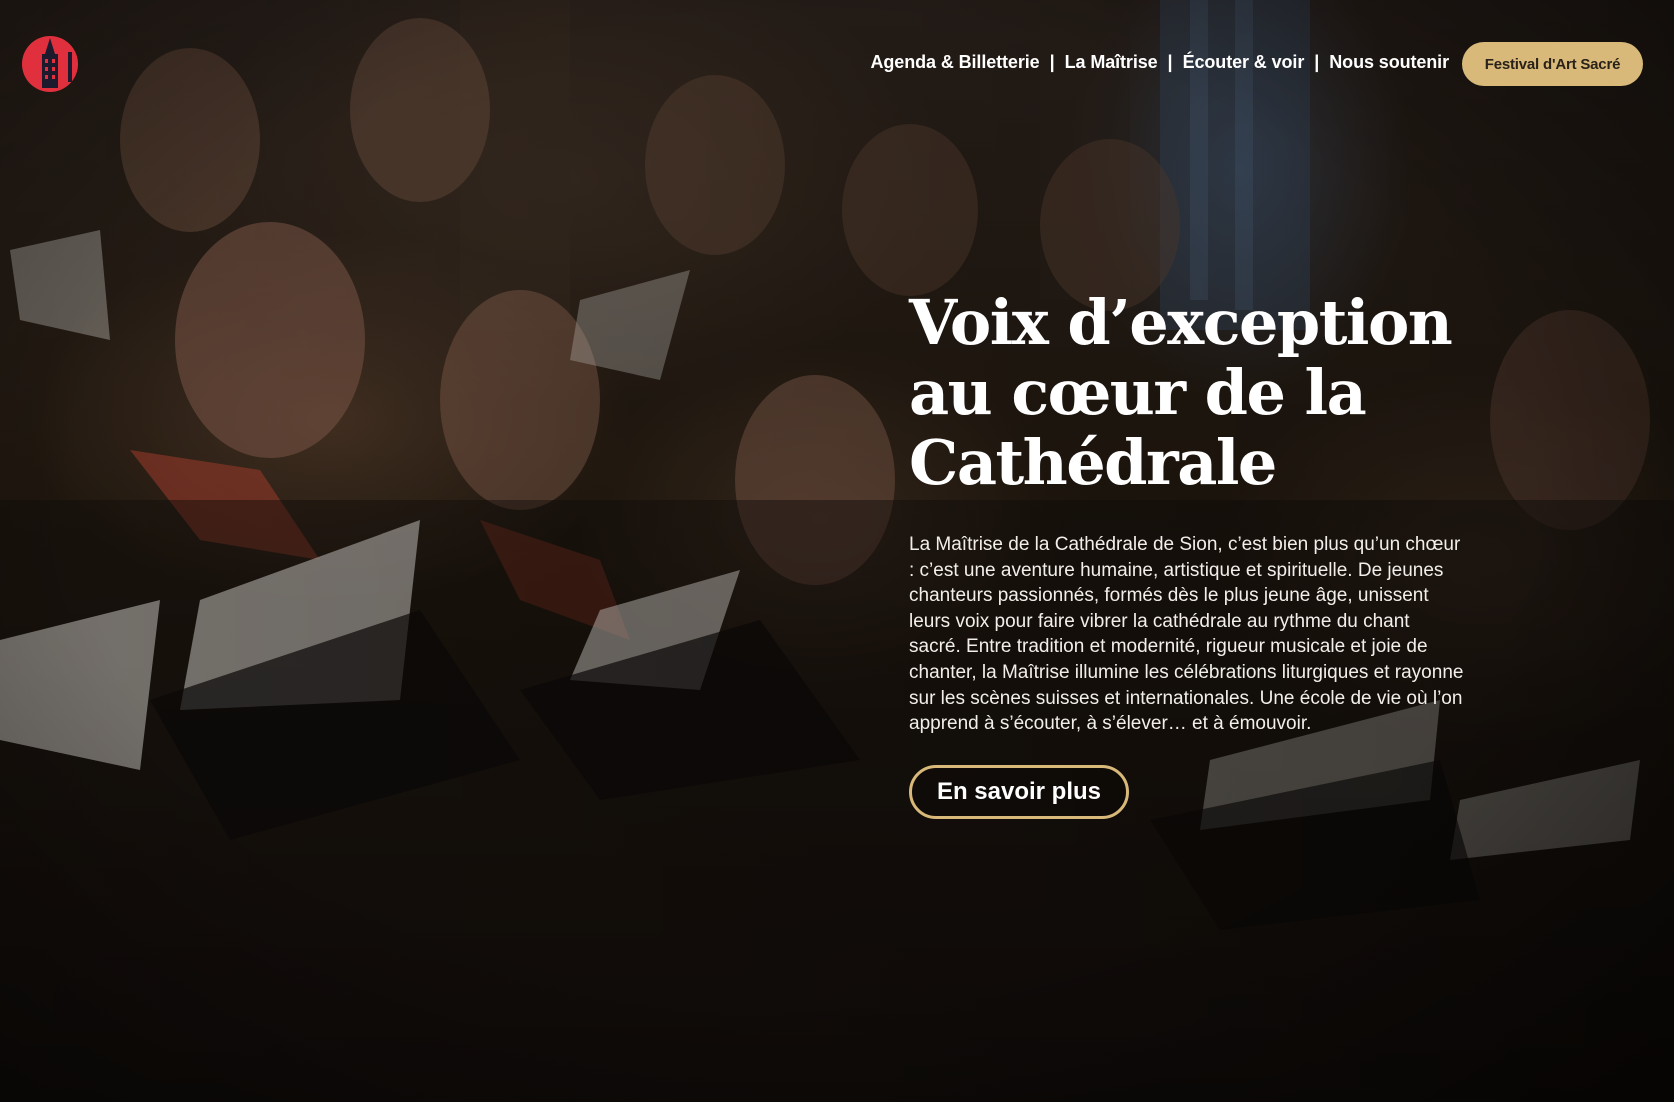 The height and width of the screenshot is (1102, 1674). What do you see at coordinates (1138, 392) in the screenshot?
I see `hero-title-line-2: au cœur de la` at bounding box center [1138, 392].